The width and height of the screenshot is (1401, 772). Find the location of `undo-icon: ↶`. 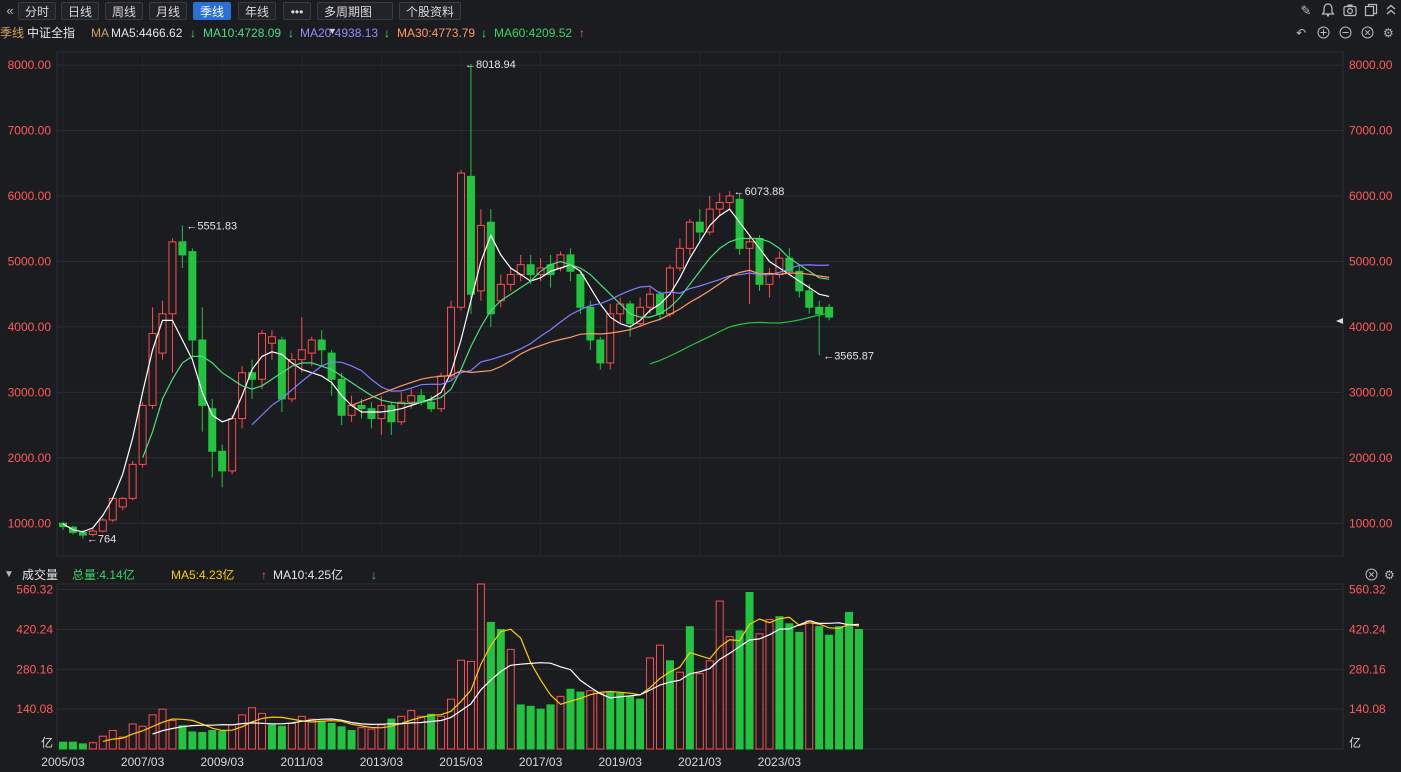

undo-icon: ↶ is located at coordinates (1301, 33).